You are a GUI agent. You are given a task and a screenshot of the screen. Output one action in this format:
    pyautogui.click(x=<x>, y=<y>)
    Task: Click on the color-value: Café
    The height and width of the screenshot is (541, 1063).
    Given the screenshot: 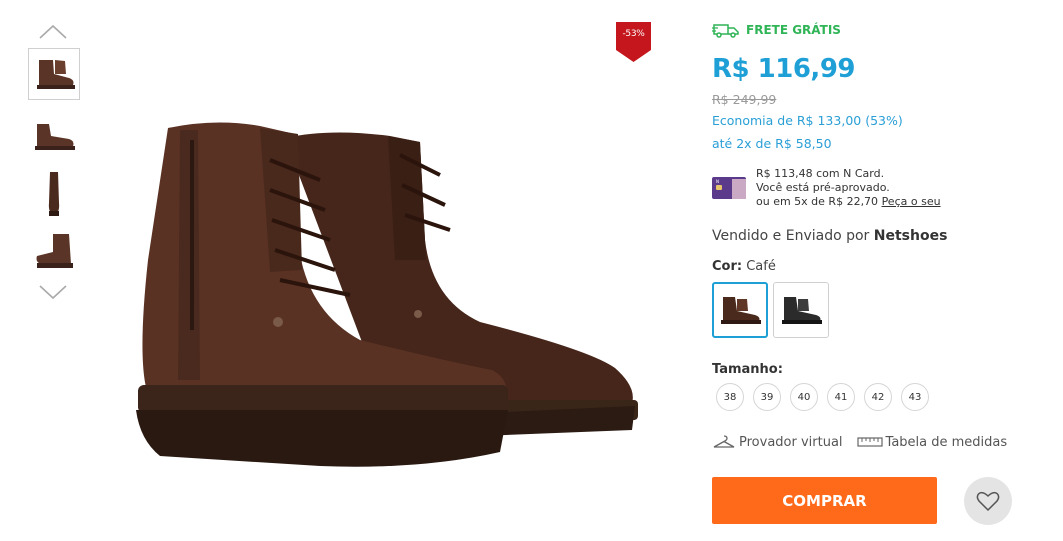 What is the action you would take?
    pyautogui.click(x=761, y=266)
    